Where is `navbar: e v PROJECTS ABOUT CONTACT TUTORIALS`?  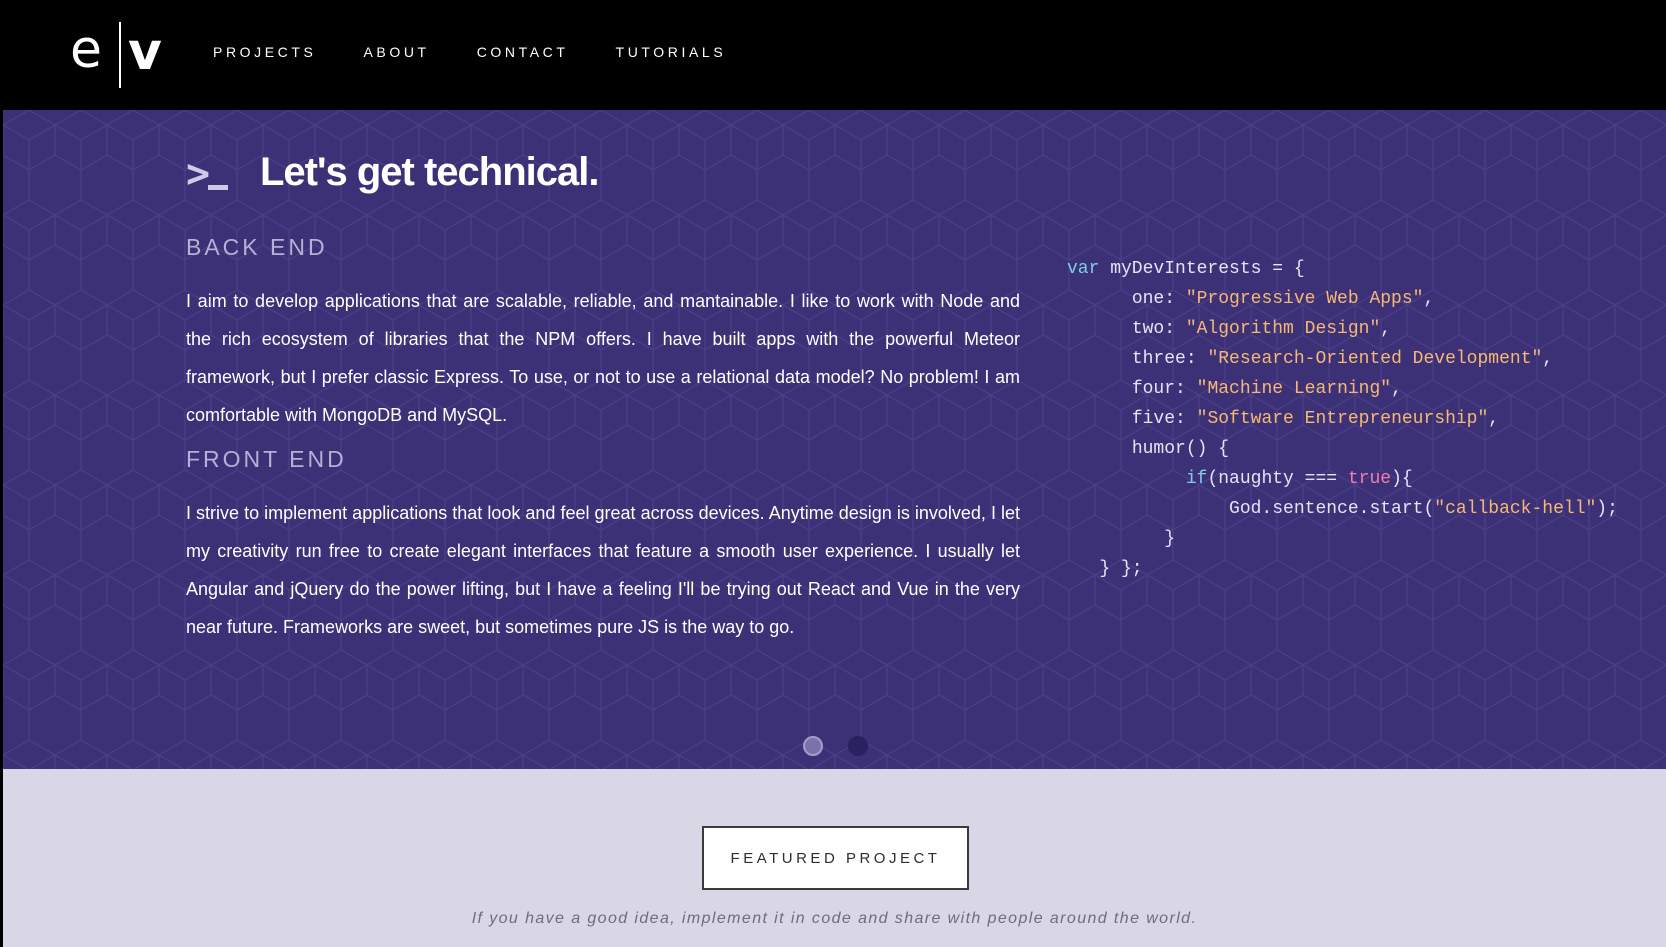
navbar: e v PROJECTS ABOUT CONTACT TUTORIALS is located at coordinates (833, 55).